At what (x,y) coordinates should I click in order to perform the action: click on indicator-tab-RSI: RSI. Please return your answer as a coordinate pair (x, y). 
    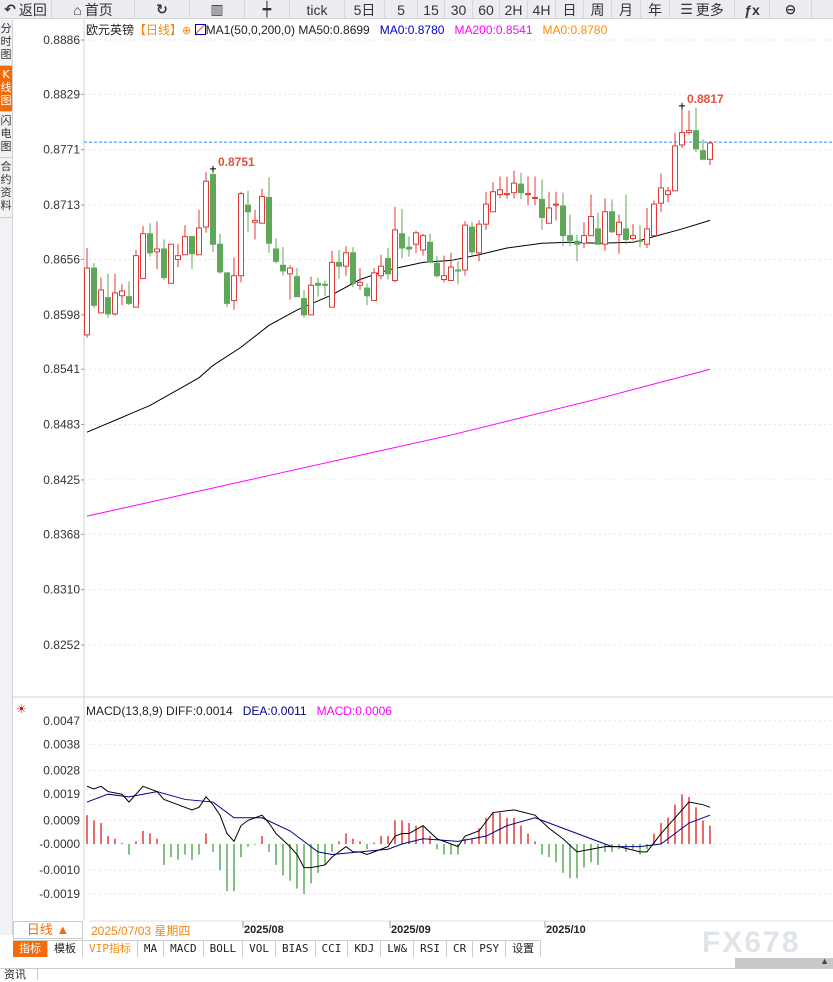
    Looking at the image, I should click on (430, 949).